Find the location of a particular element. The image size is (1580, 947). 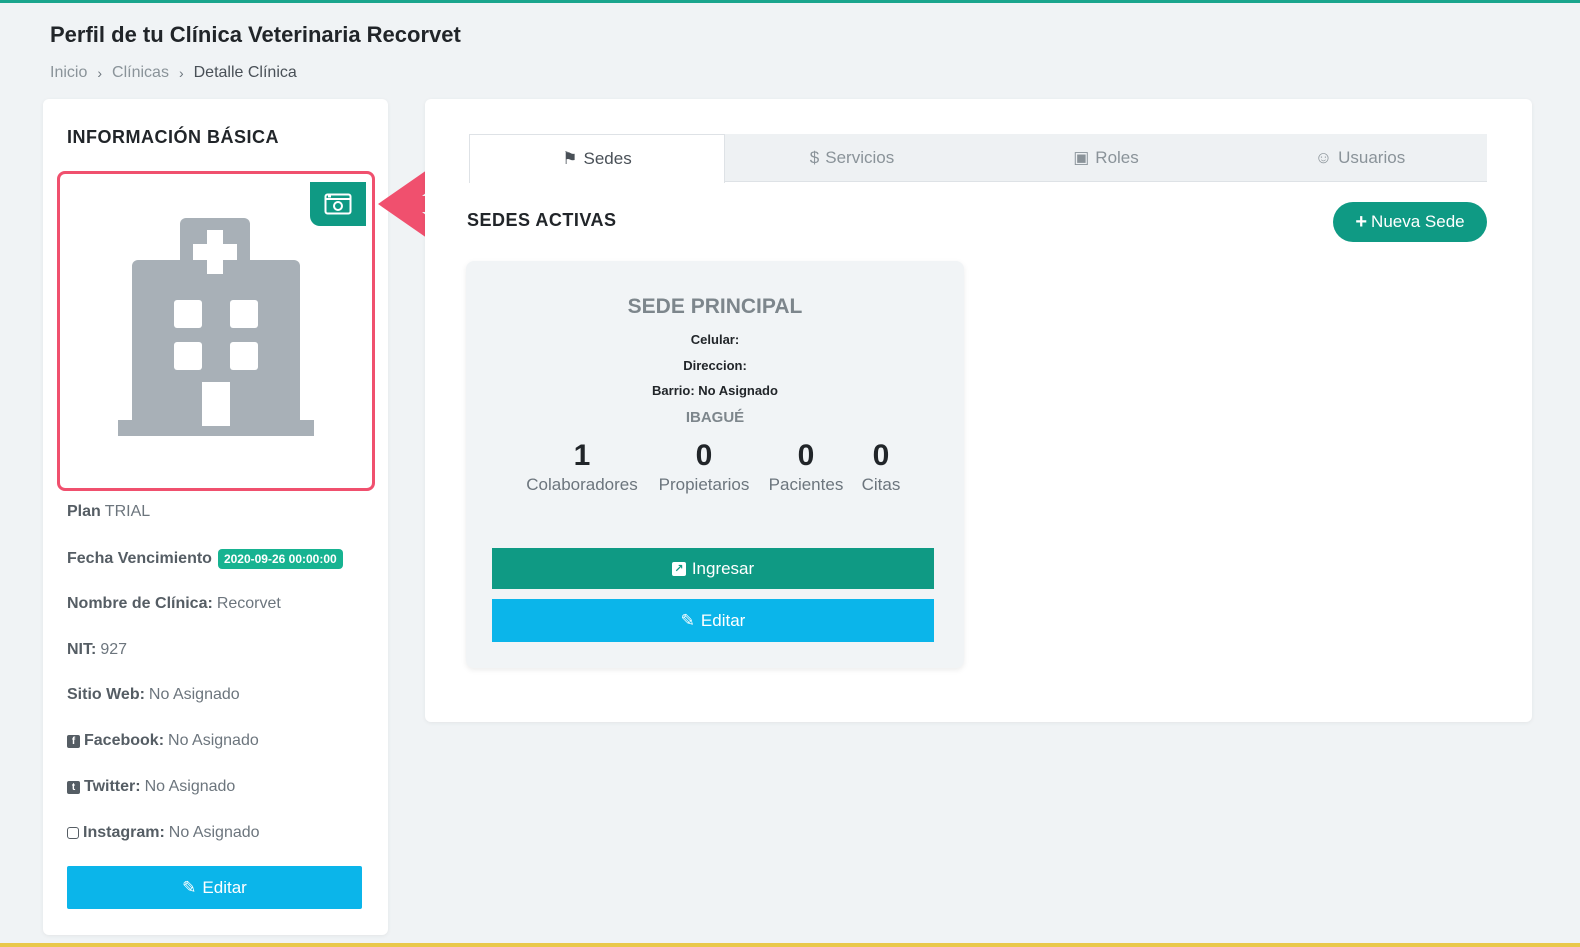

expiry-badge: 2020-09-26 00:00:00 is located at coordinates (280, 559).